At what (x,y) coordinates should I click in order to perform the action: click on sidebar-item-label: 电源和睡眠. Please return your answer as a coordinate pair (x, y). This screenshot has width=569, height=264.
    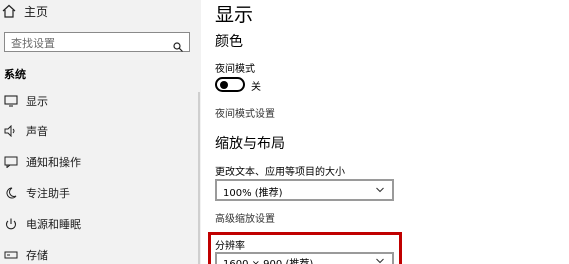
    Looking at the image, I should click on (53, 224).